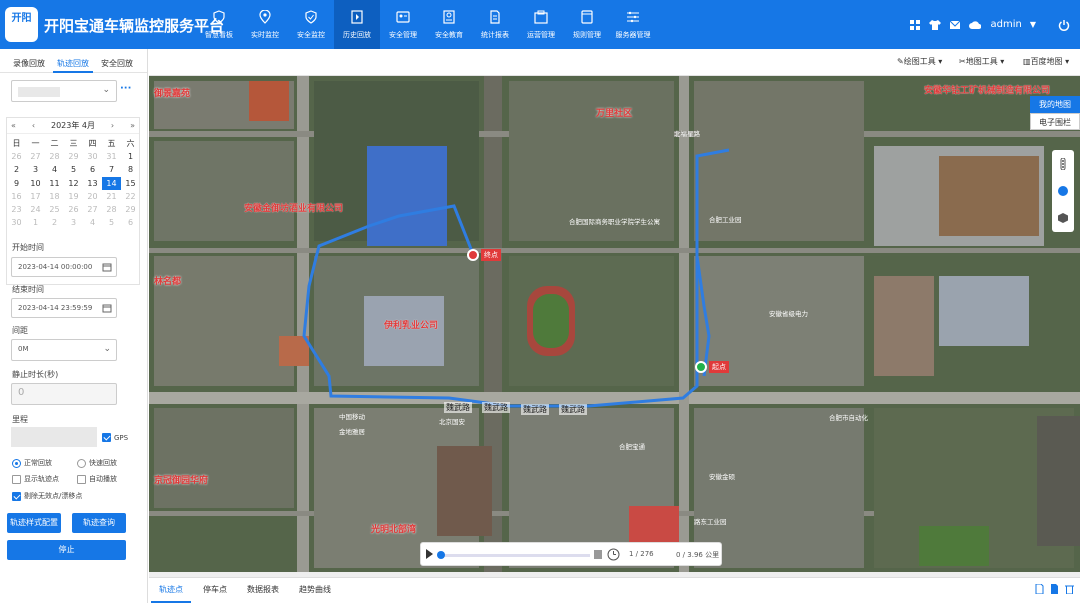 The width and height of the screenshot is (1080, 603). Describe the element at coordinates (73, 196) in the screenshot. I see `calendar-day: 19` at that location.